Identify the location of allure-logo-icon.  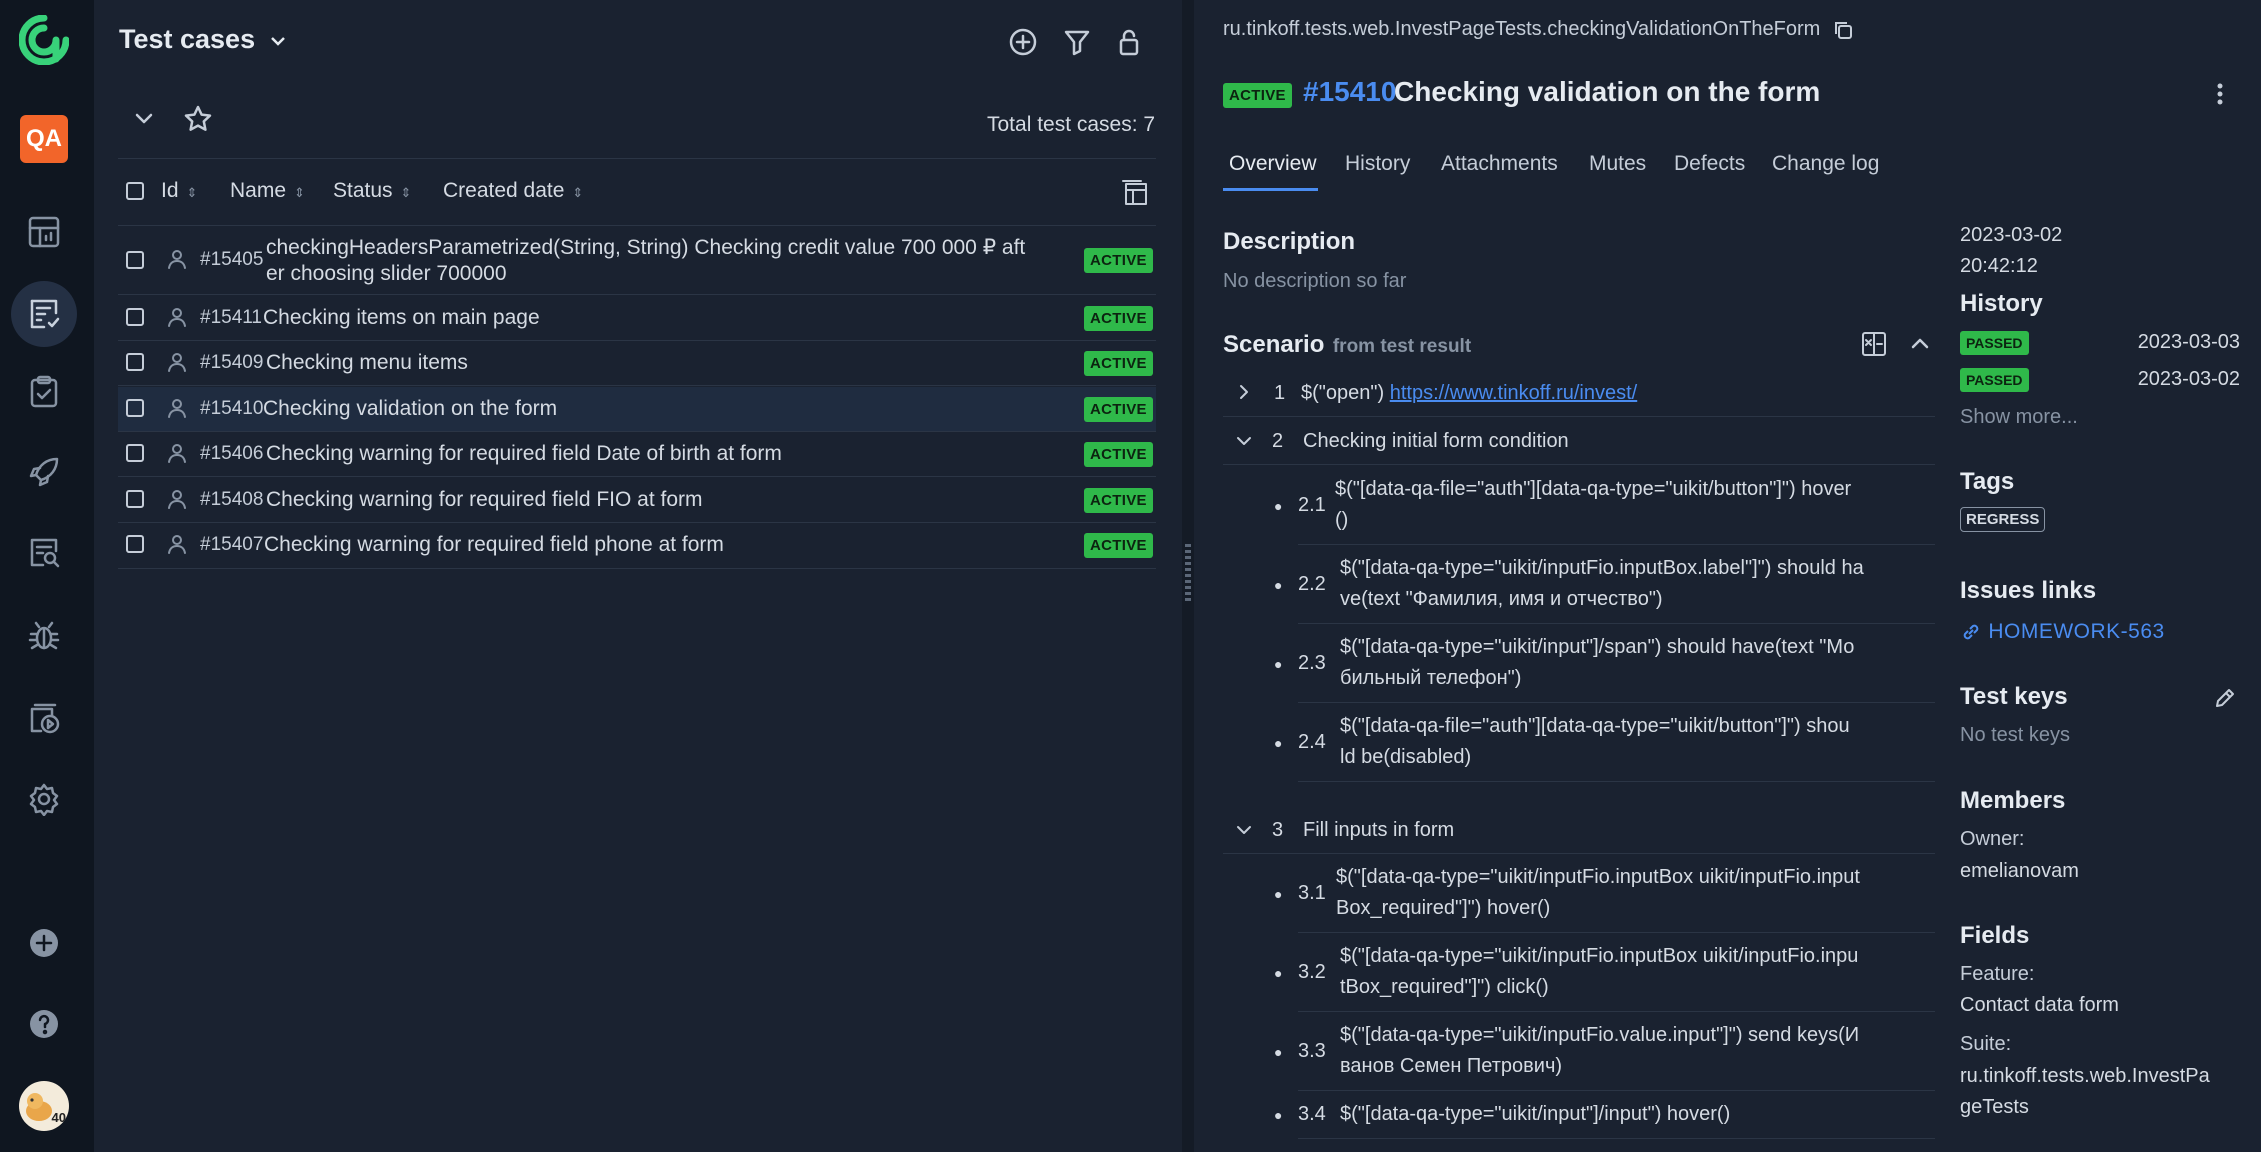
(44, 40).